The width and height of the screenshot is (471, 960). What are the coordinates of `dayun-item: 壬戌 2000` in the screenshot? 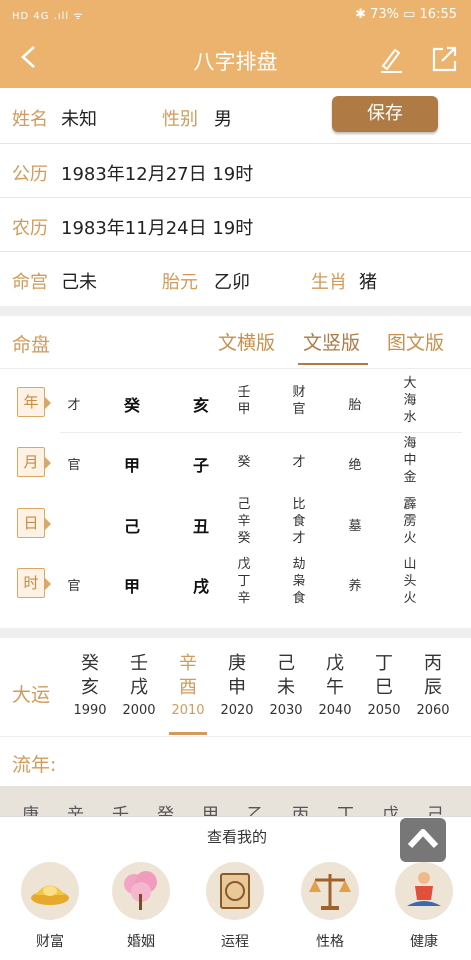 It's located at (139, 685).